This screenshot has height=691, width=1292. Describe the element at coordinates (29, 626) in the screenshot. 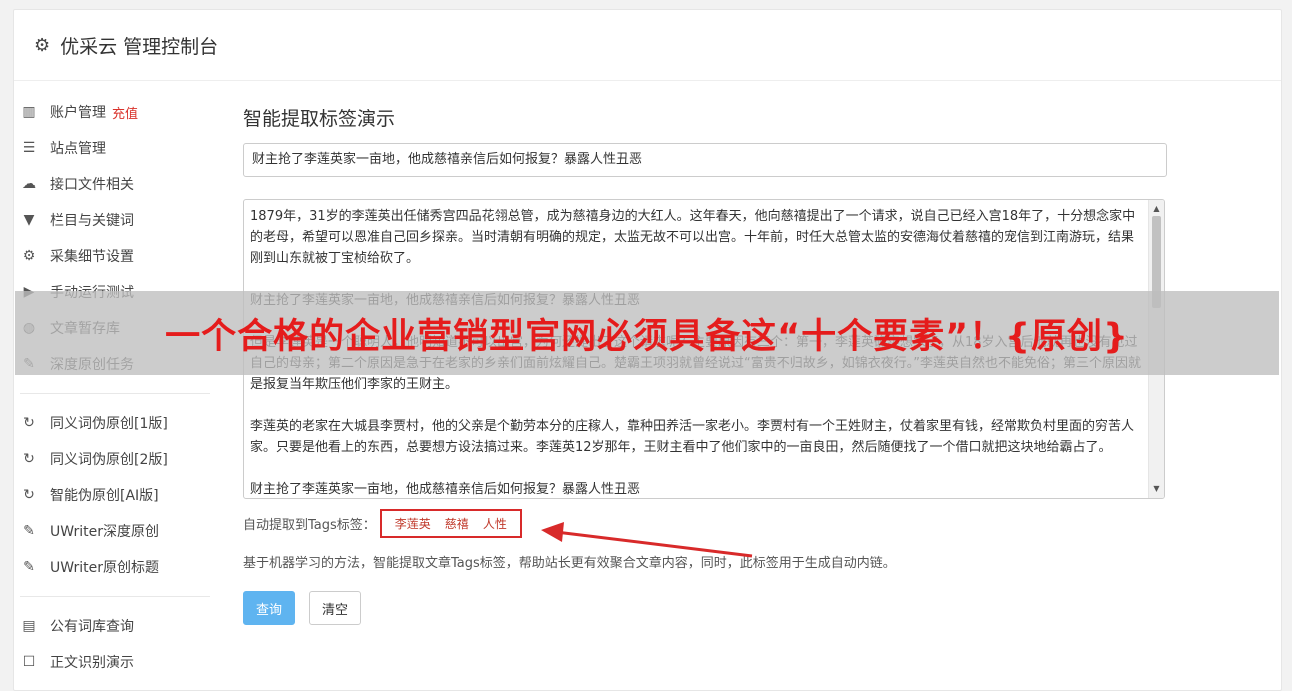

I see `book-icon: ▤` at that location.